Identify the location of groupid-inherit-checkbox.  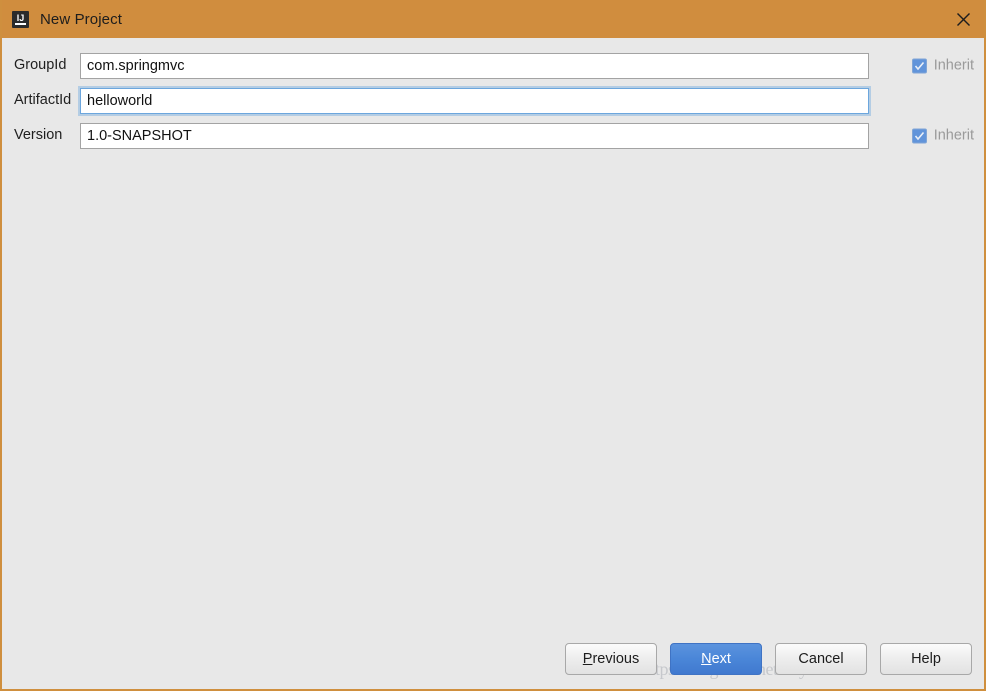
(919, 65).